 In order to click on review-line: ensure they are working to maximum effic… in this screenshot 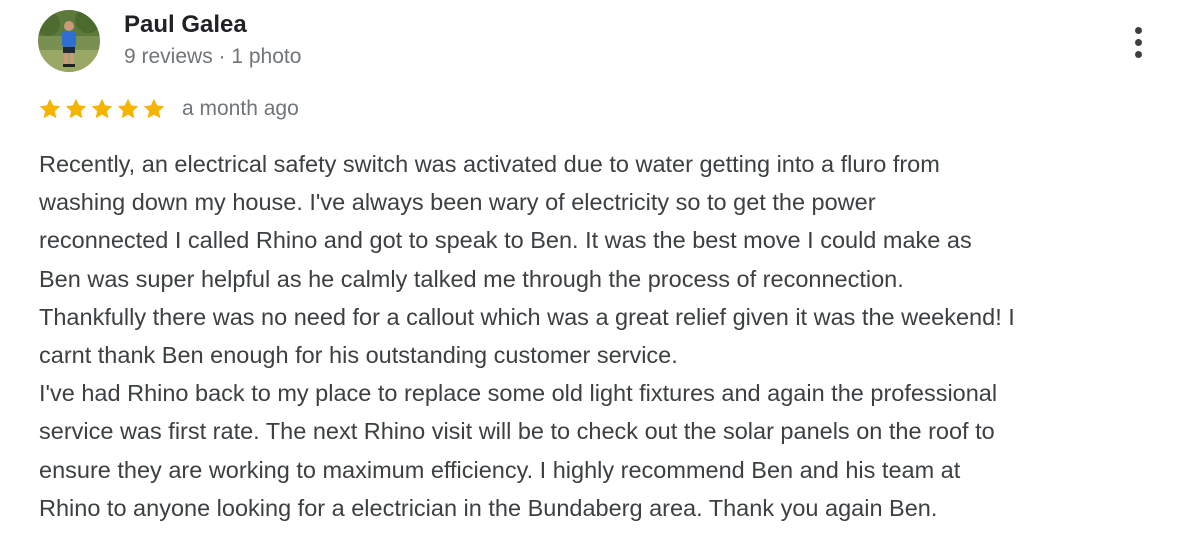, I will do `click(500, 469)`.